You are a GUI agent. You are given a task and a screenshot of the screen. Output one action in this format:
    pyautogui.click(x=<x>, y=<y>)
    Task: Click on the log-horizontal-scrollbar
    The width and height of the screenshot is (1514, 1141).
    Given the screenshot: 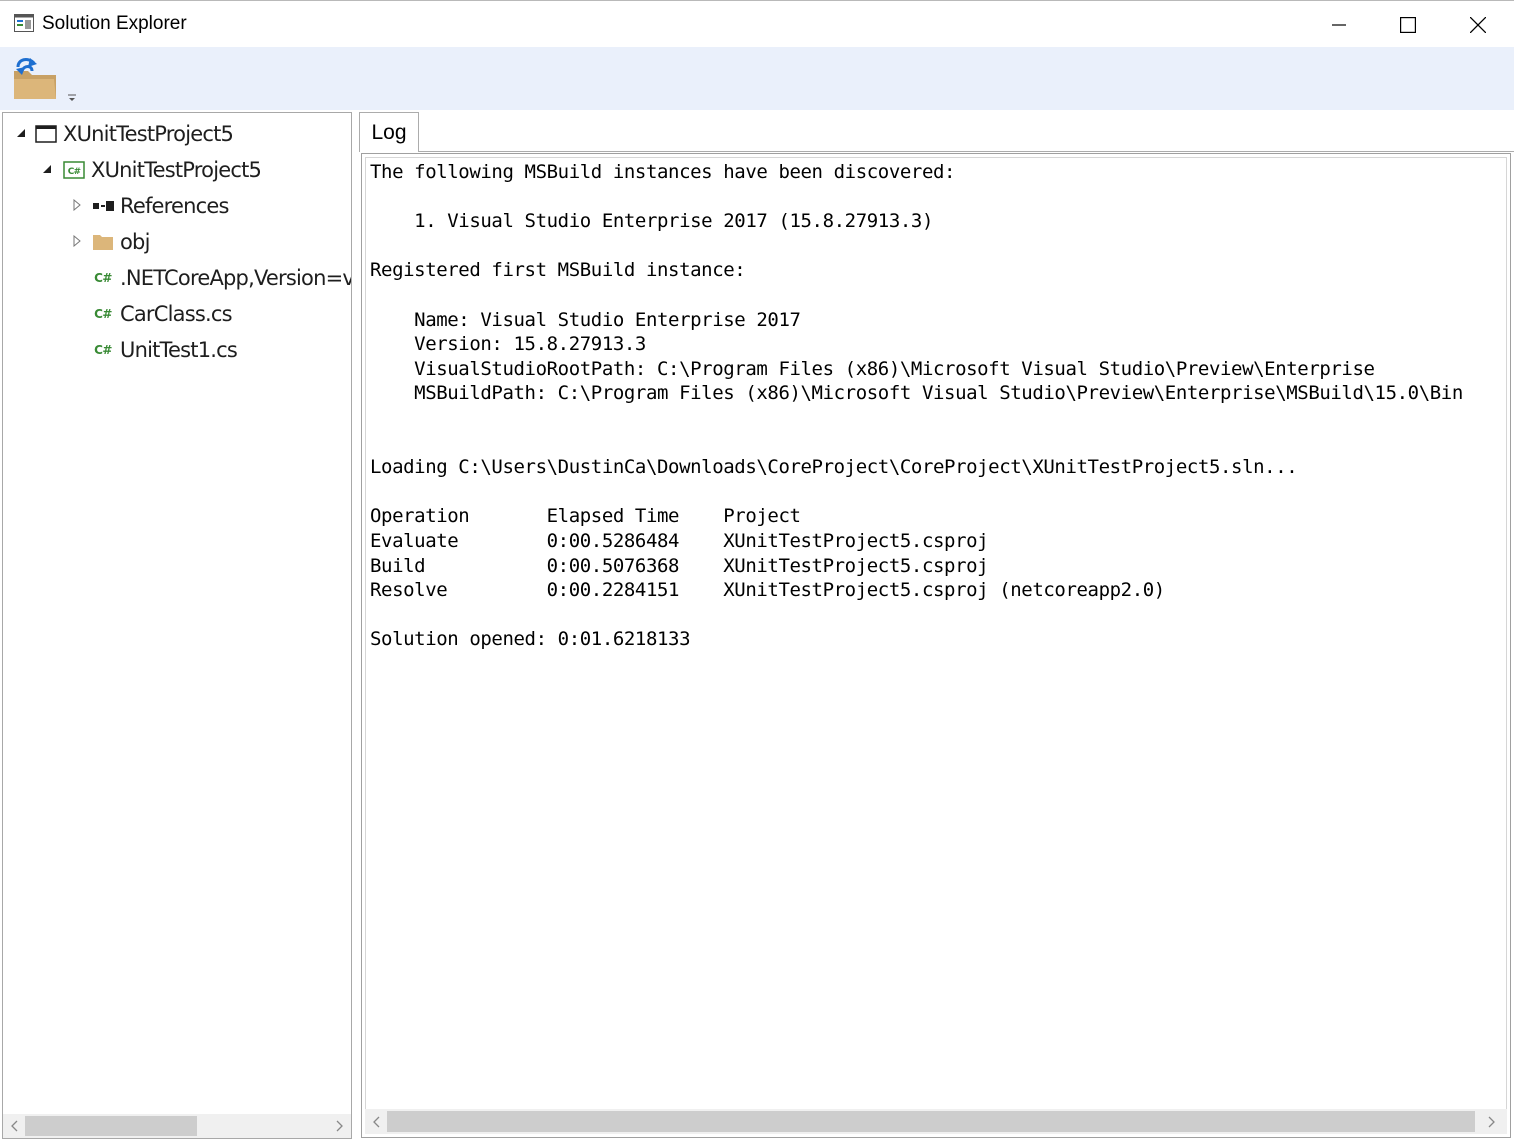 What is the action you would take?
    pyautogui.click(x=936, y=1121)
    